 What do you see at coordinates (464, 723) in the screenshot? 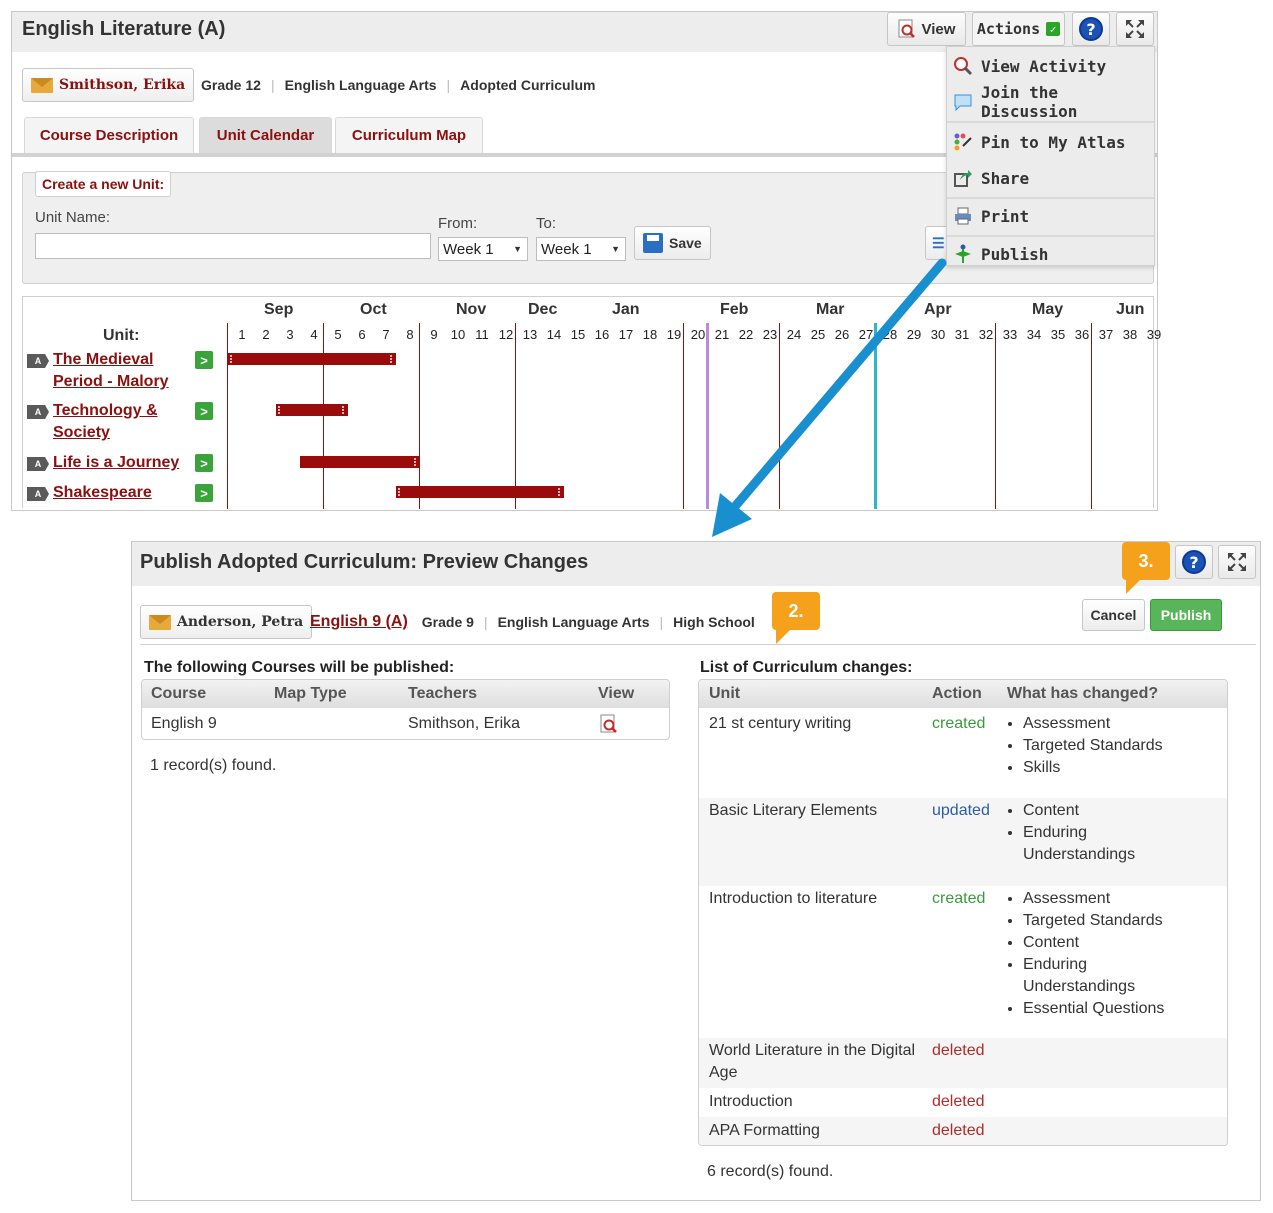
I see `teachers-cell: Smithson, Erika` at bounding box center [464, 723].